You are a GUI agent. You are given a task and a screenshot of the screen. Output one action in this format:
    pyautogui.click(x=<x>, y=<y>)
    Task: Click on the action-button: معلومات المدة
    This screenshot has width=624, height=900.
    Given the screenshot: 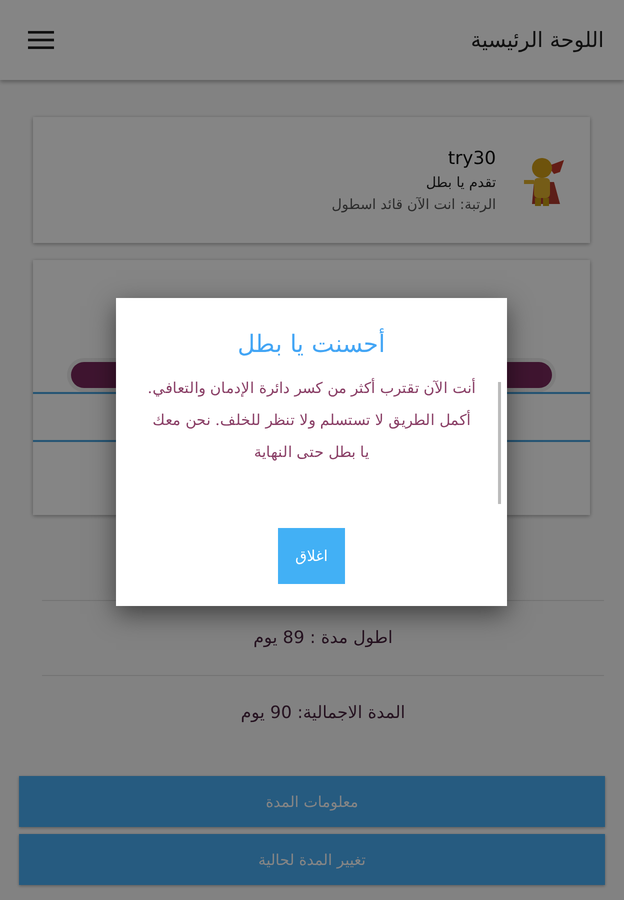 What is the action you would take?
    pyautogui.click(x=312, y=801)
    